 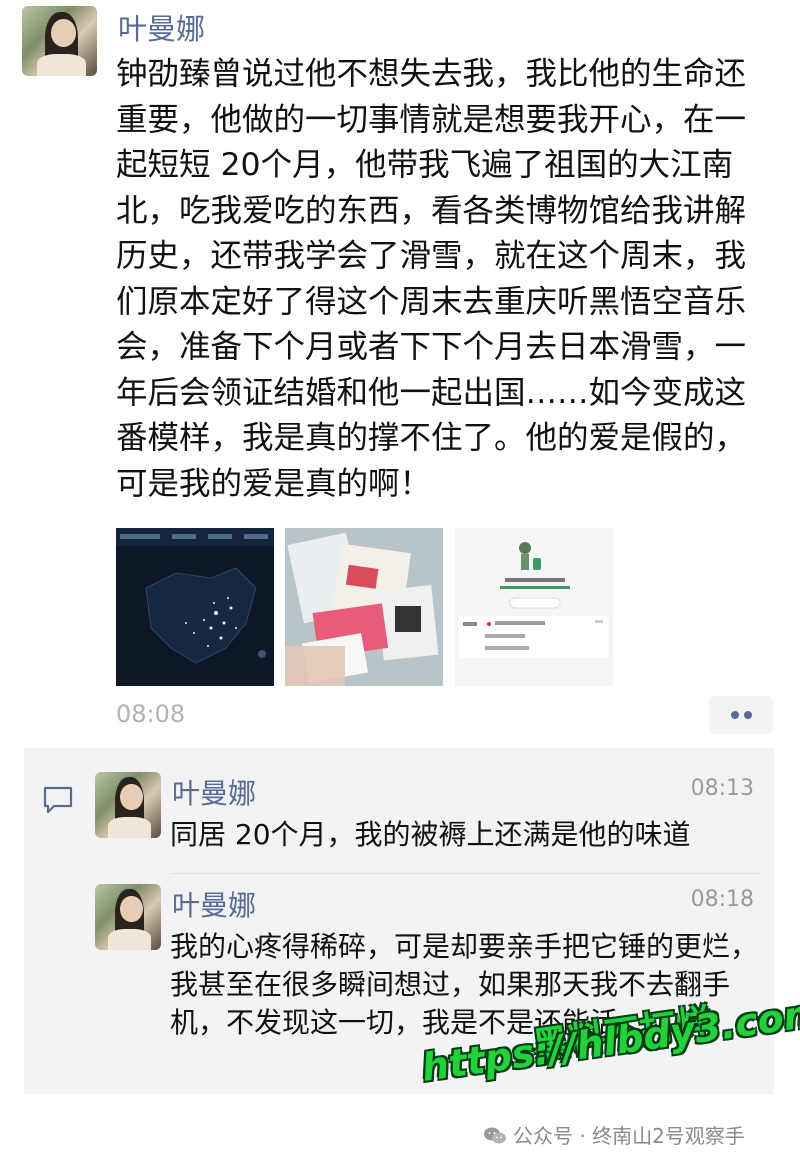 I want to click on comment-divider, so click(x=465, y=873).